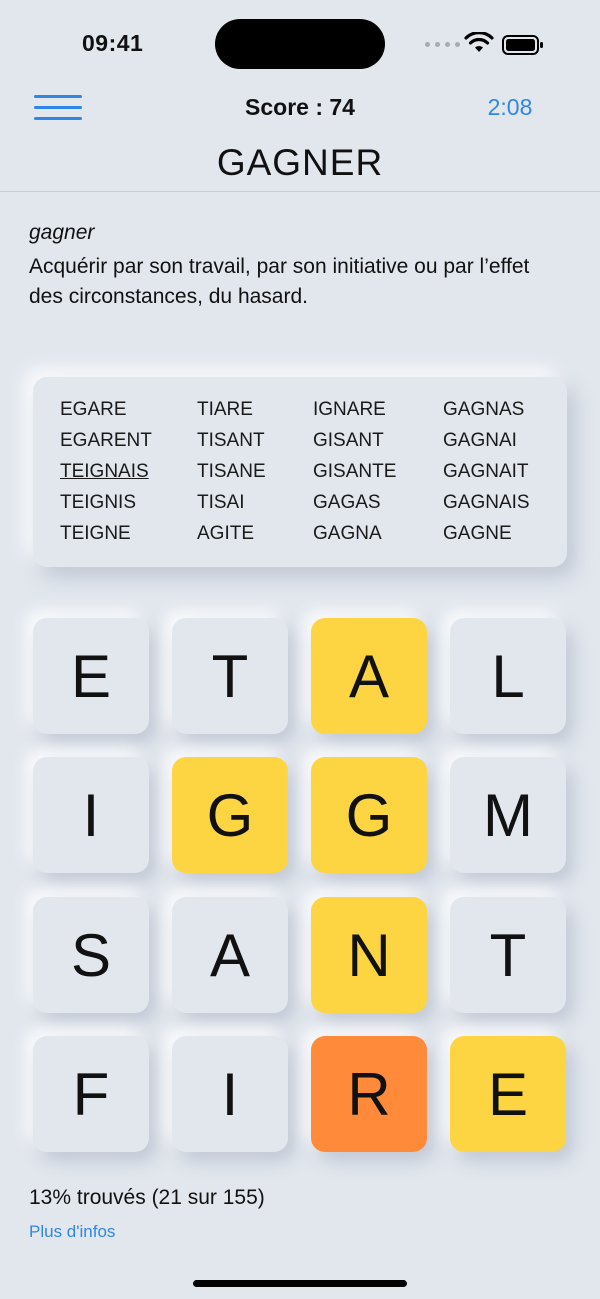 This screenshot has width=600, height=1299. What do you see at coordinates (510, 107) in the screenshot?
I see `timer-label: 2:08` at bounding box center [510, 107].